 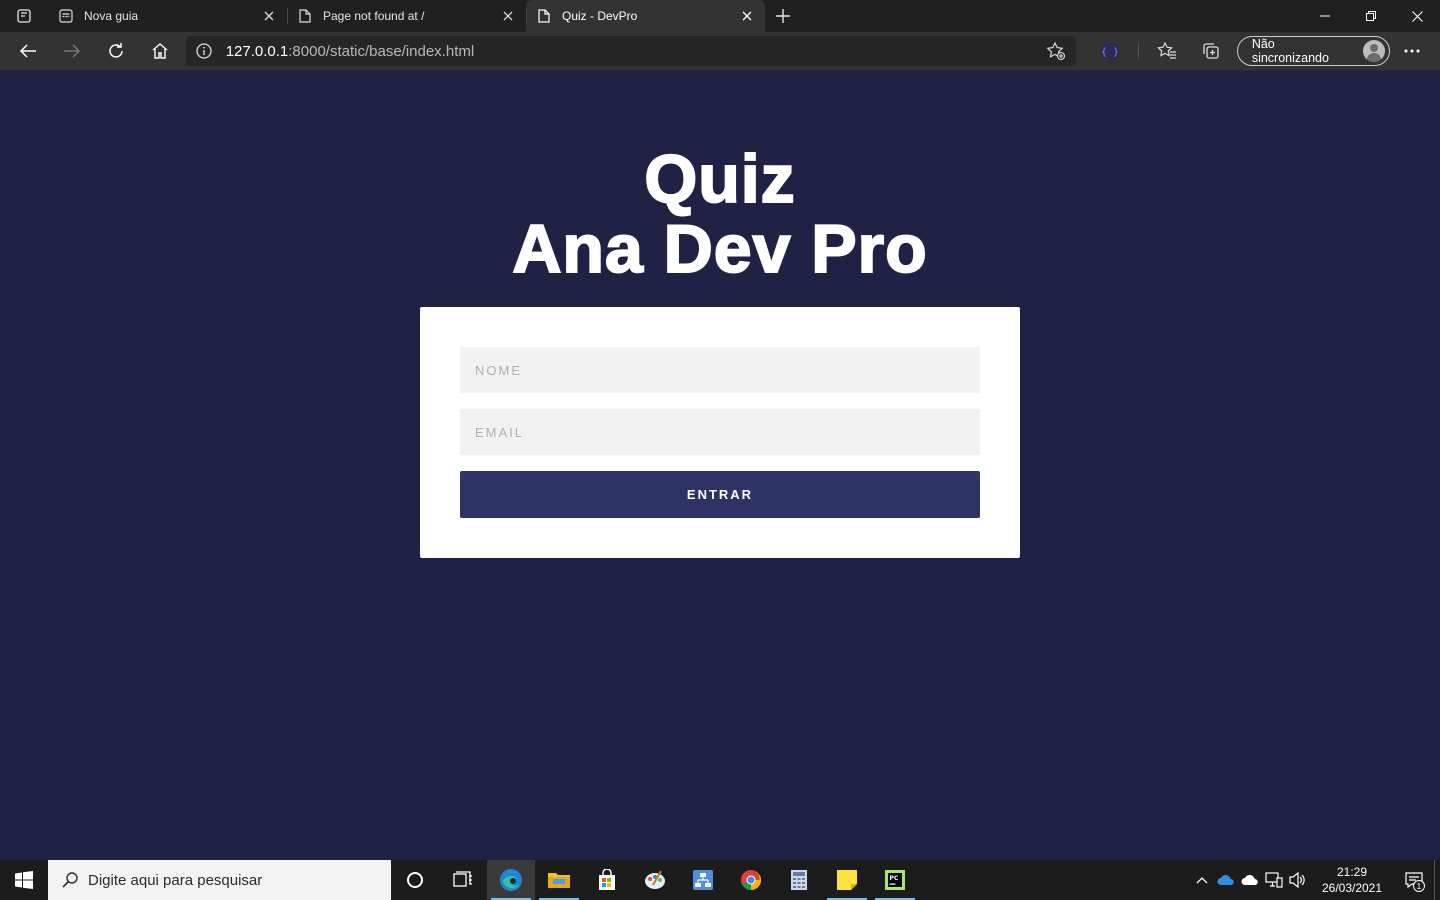 I want to click on email-placeholder: EMAIL, so click(x=500, y=432).